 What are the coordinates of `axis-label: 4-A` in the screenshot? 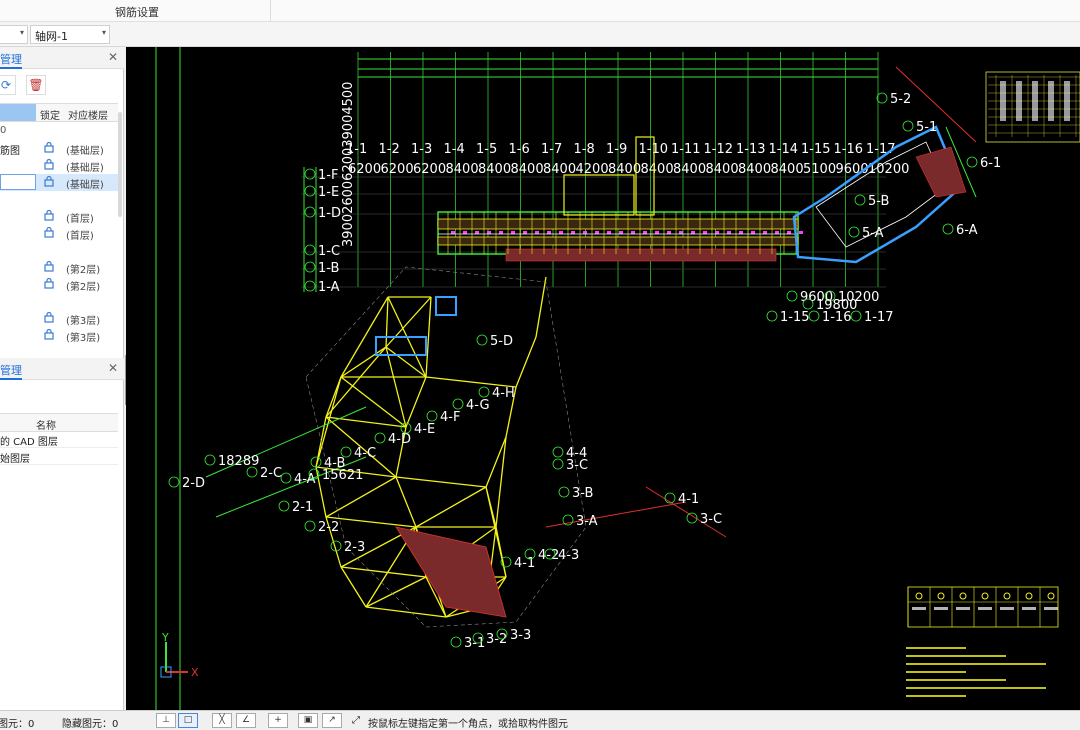 It's located at (305, 479).